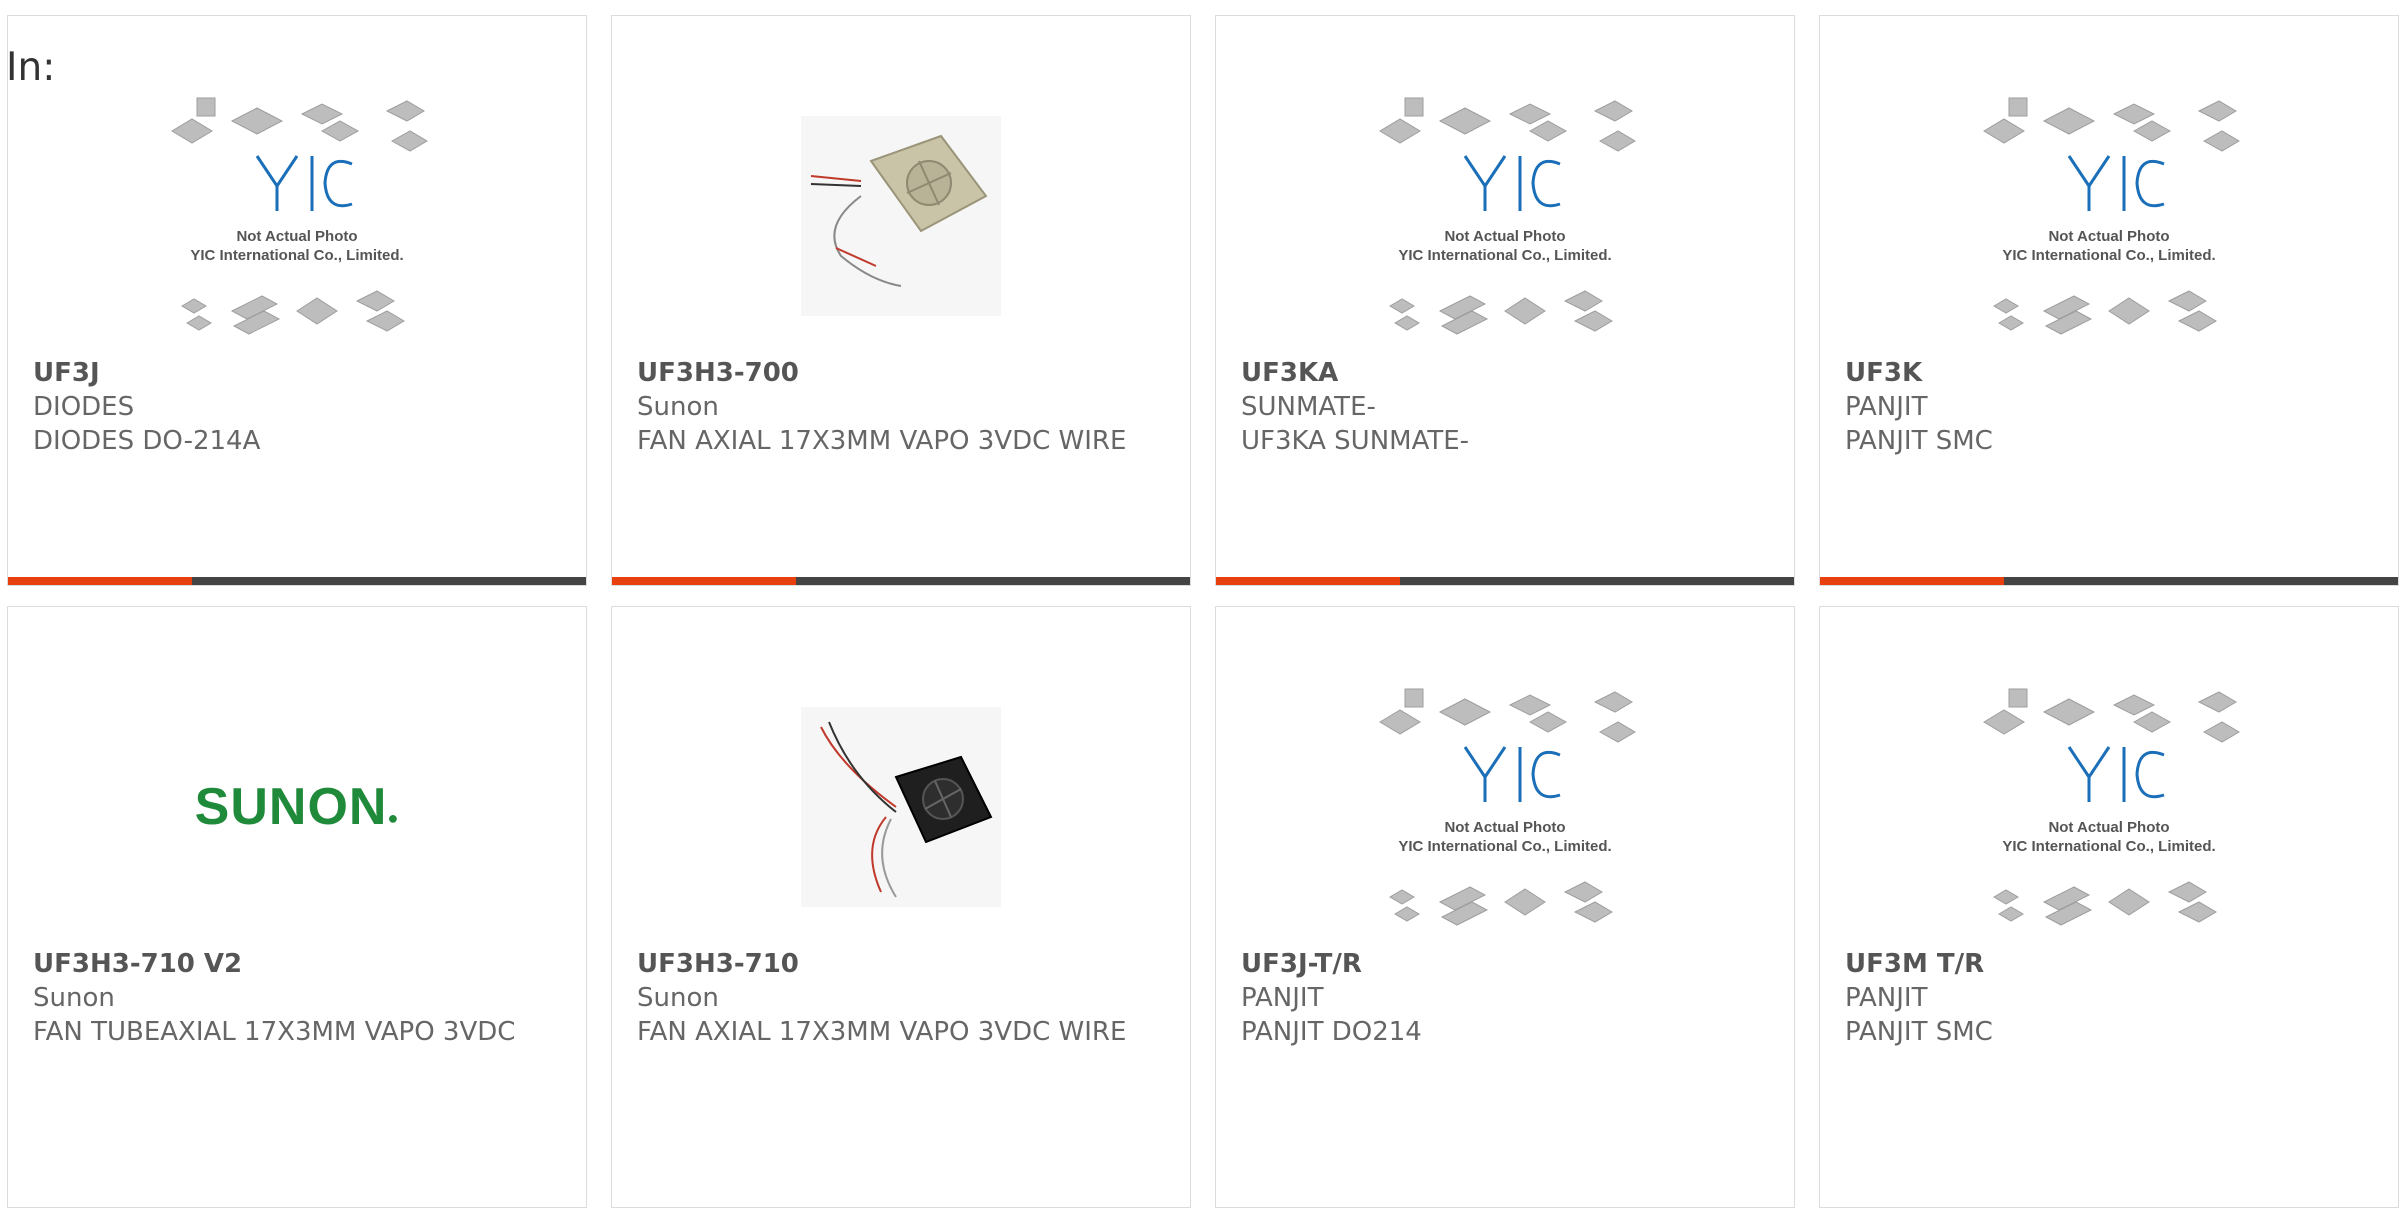 The height and width of the screenshot is (1208, 2400). What do you see at coordinates (901, 964) in the screenshot?
I see `part-number: UF3H3-710` at bounding box center [901, 964].